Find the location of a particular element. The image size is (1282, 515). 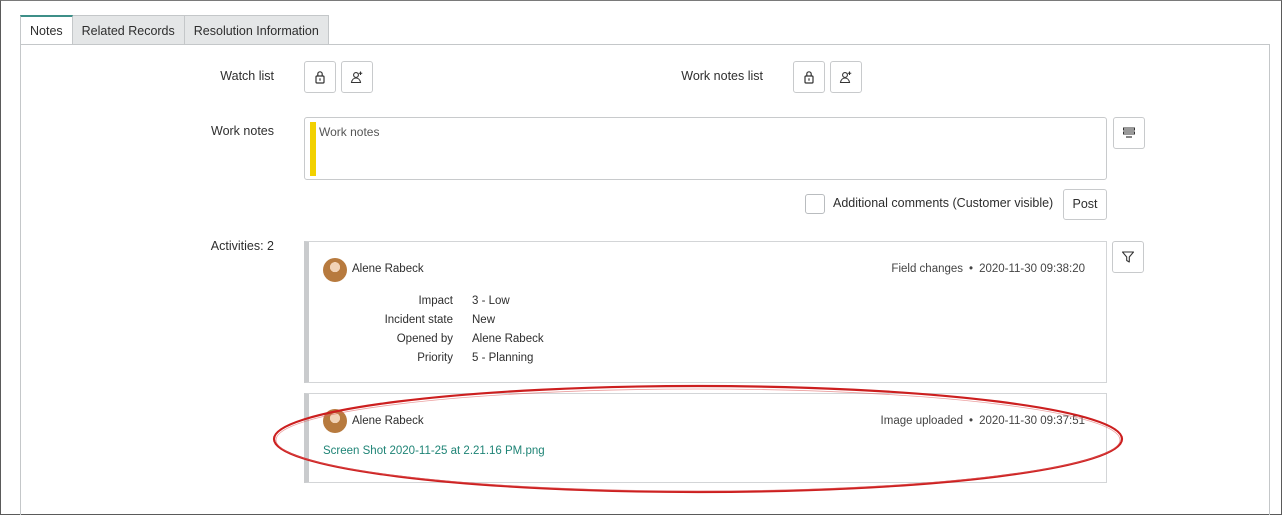

watch-list-add-user-button is located at coordinates (357, 77).